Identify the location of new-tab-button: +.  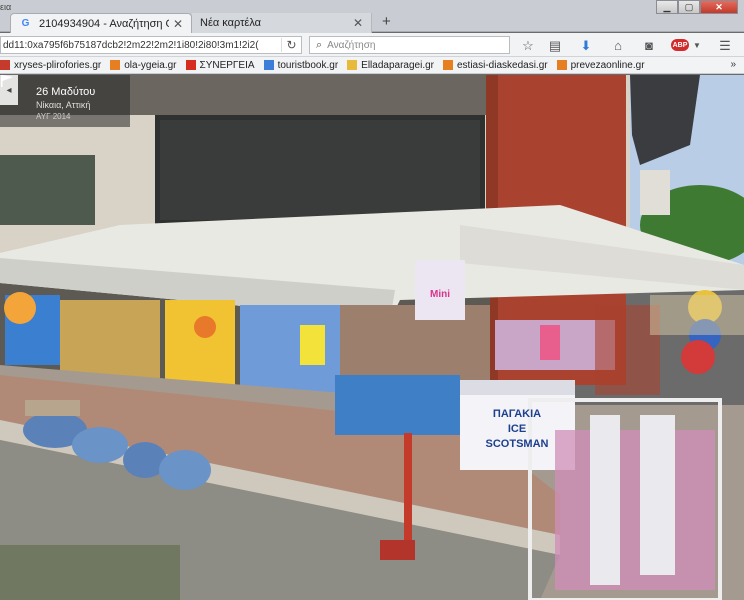
(386, 21).